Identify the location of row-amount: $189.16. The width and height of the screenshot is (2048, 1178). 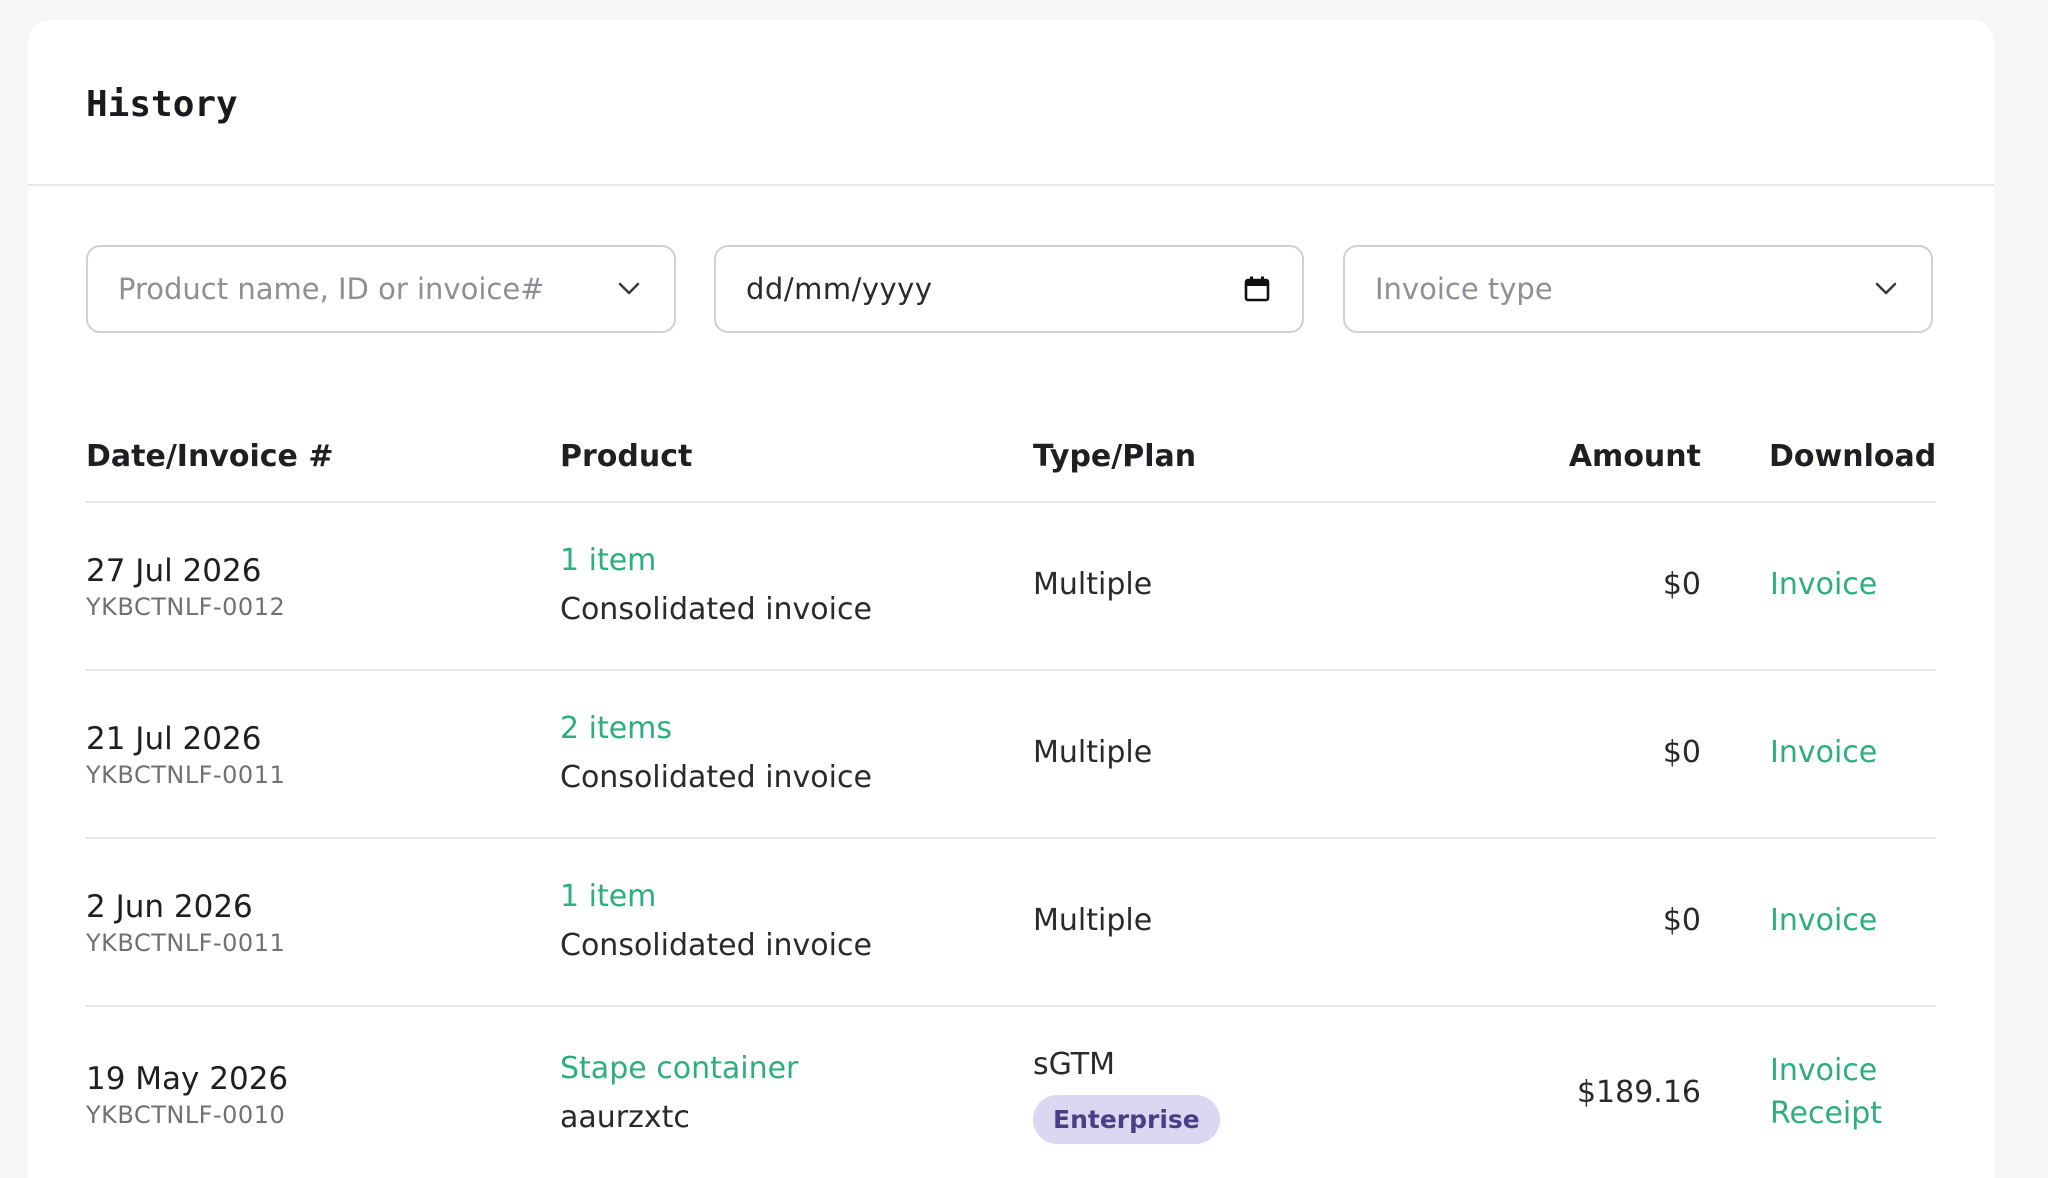
(1638, 1092).